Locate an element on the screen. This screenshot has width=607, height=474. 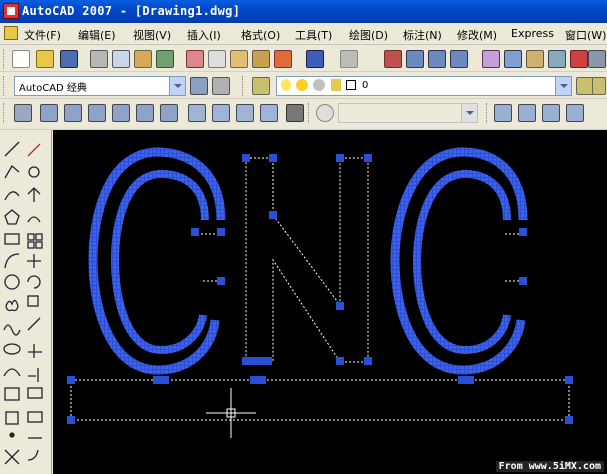
bottom-view-icon is located at coordinates (73, 113).